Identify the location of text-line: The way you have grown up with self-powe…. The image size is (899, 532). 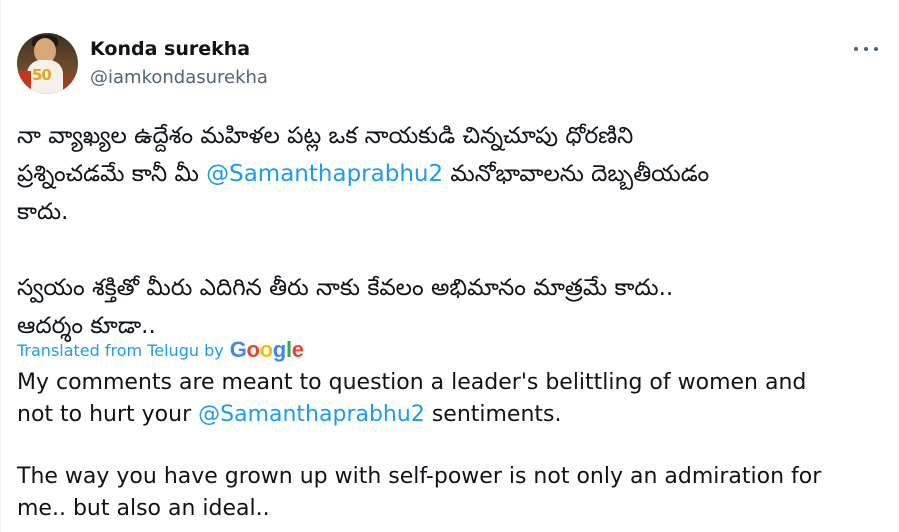
(419, 476).